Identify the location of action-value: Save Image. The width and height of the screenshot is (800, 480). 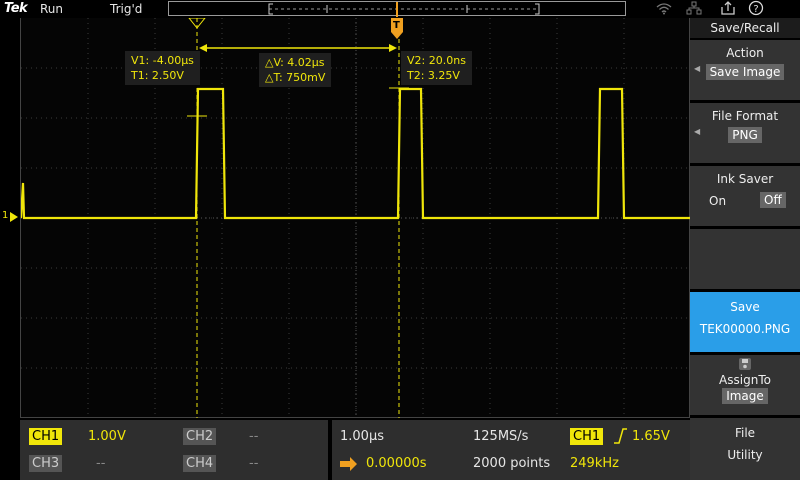
(745, 72).